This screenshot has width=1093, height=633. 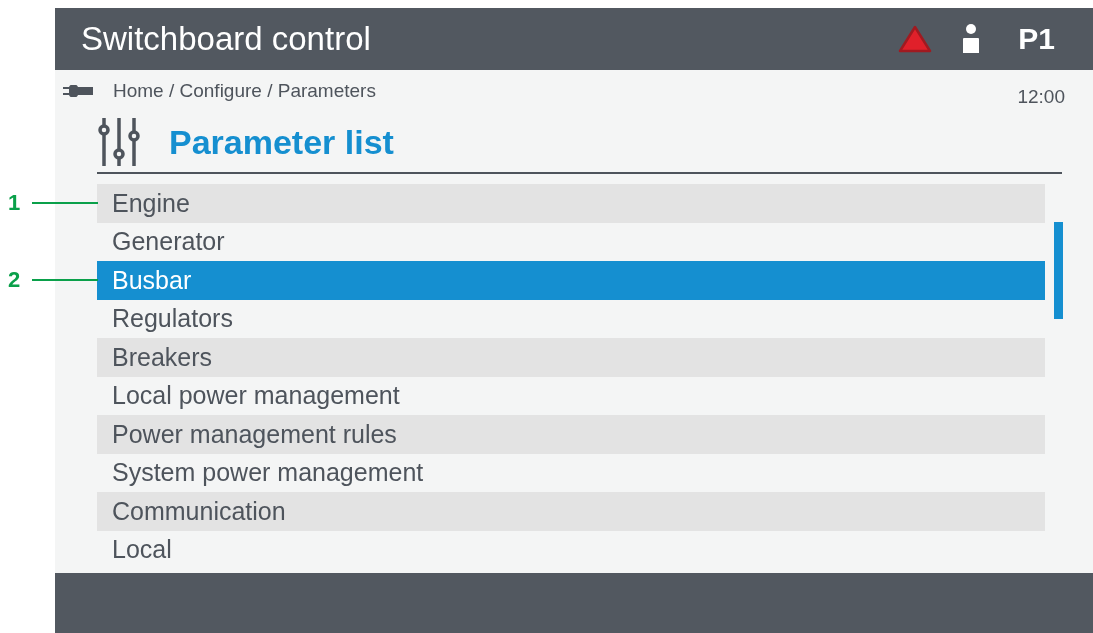 What do you see at coordinates (1058, 270) in the screenshot?
I see `scrollbar` at bounding box center [1058, 270].